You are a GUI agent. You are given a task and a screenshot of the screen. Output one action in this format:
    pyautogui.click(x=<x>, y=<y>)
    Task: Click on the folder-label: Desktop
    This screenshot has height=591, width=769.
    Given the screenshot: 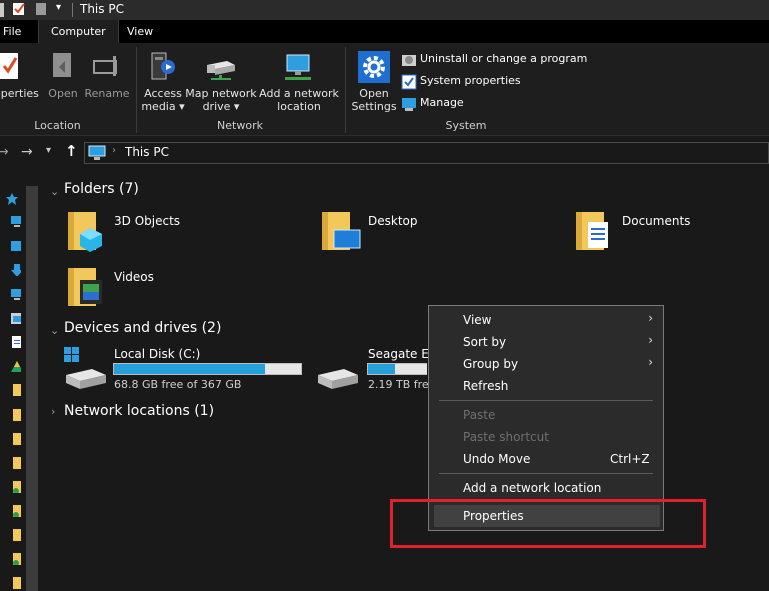 What is the action you would take?
    pyautogui.click(x=393, y=221)
    